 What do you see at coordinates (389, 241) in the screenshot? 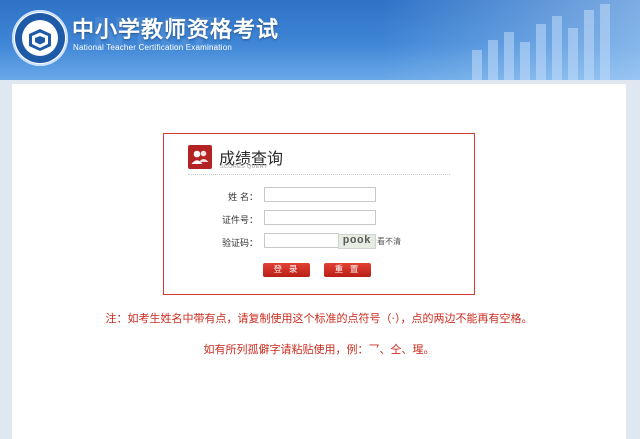
I see `captcha-refresh-link: 看不清` at bounding box center [389, 241].